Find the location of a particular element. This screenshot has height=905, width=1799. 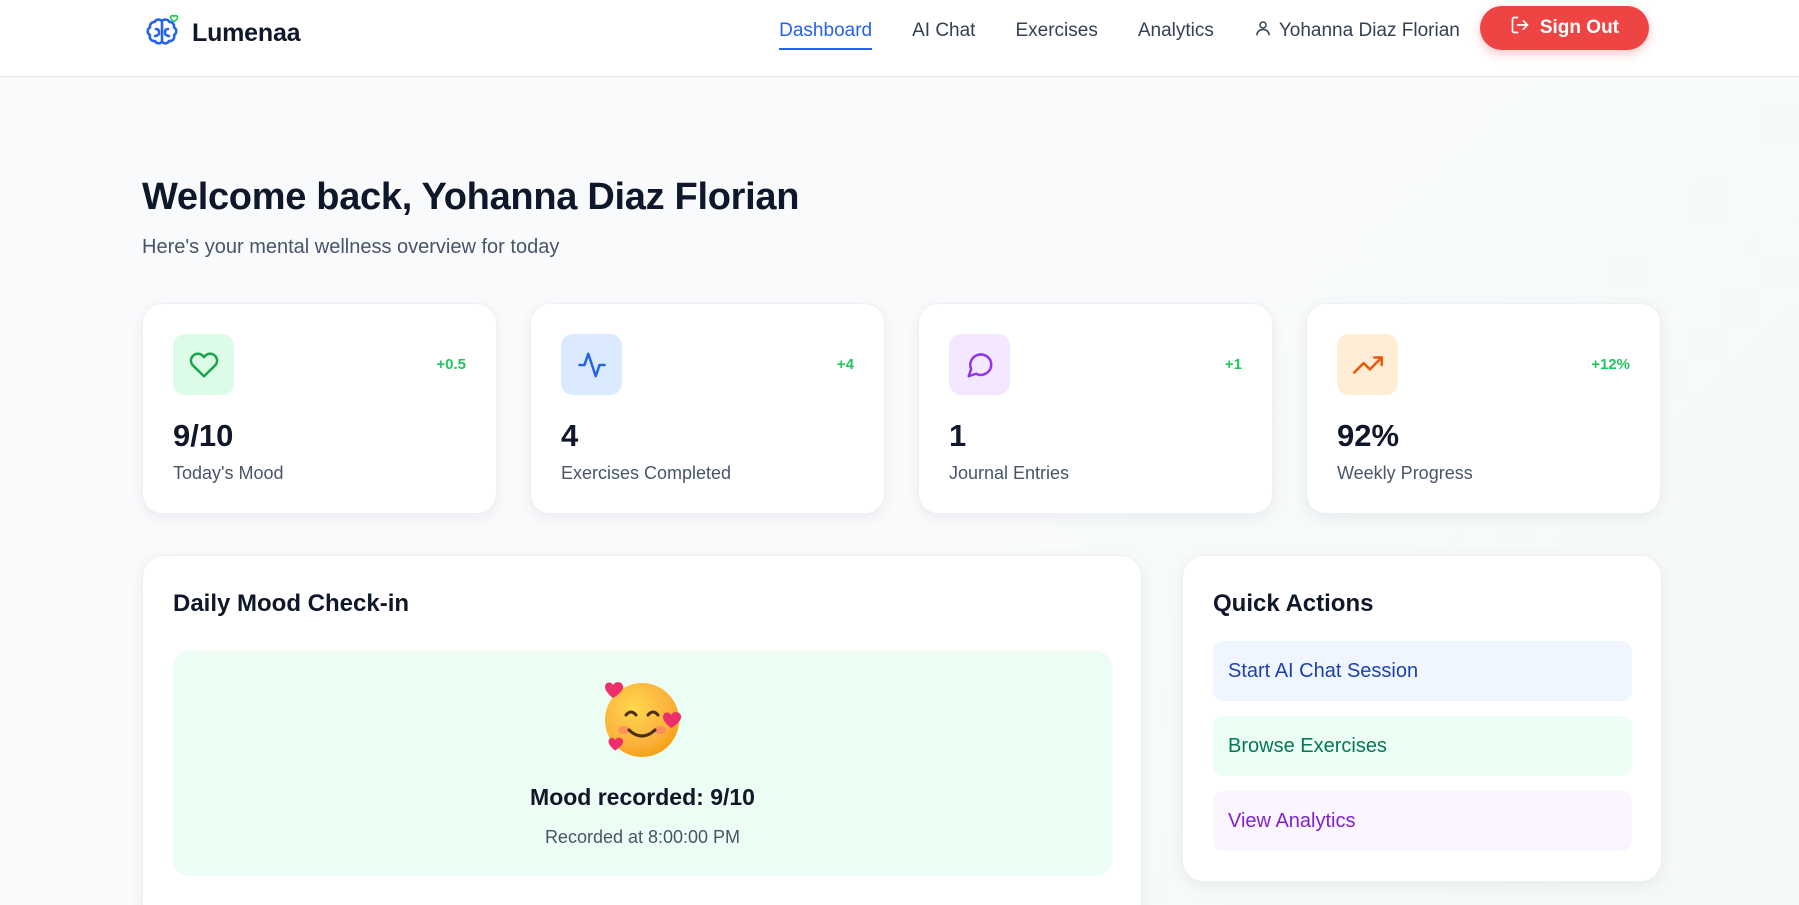

page-title: Welcome back, Yohanna Diaz Florian is located at coordinates (471, 197).